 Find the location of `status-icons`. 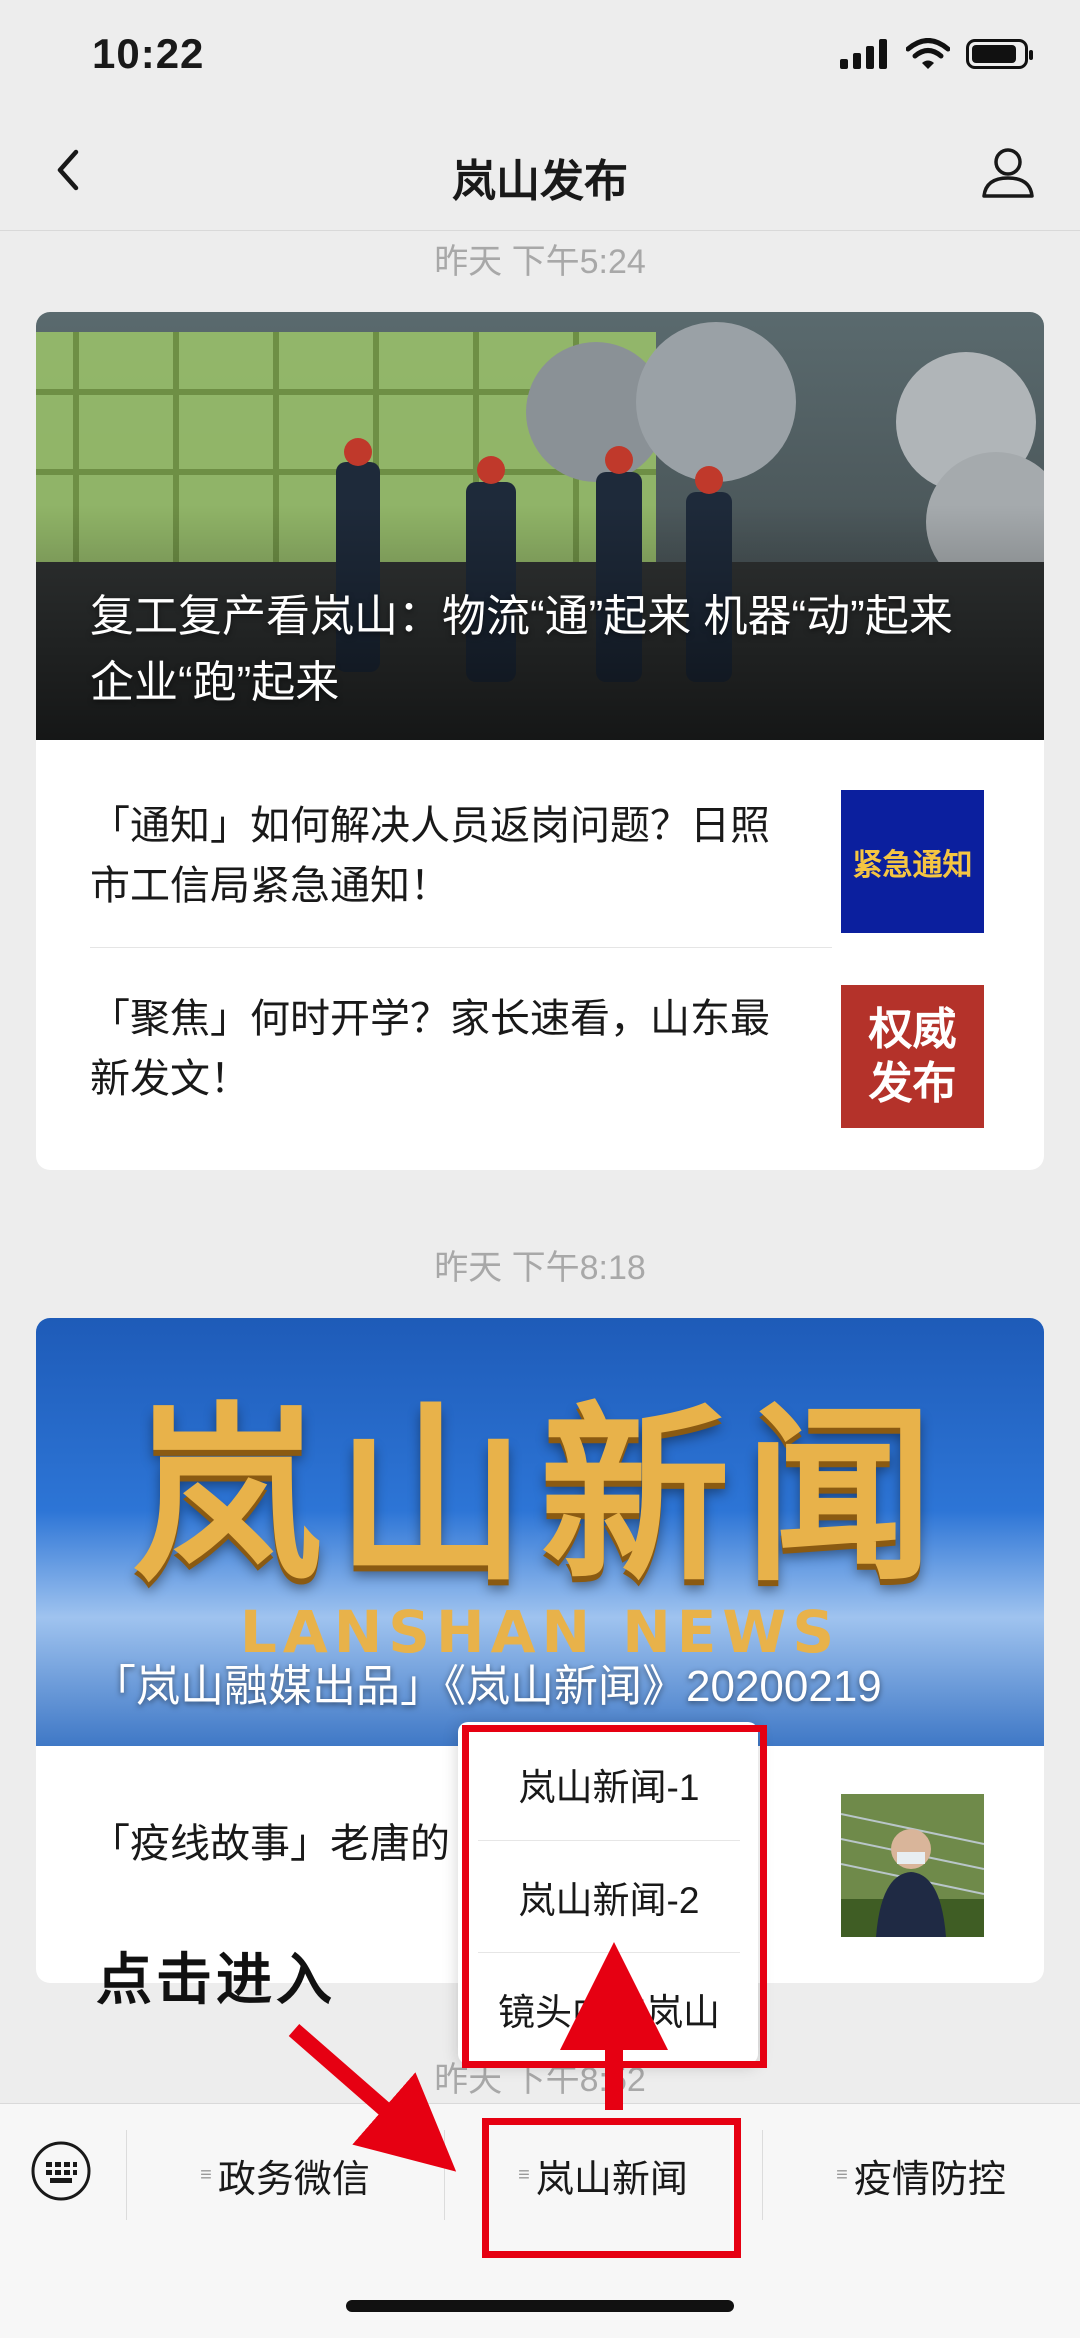

status-icons is located at coordinates (936, 54).